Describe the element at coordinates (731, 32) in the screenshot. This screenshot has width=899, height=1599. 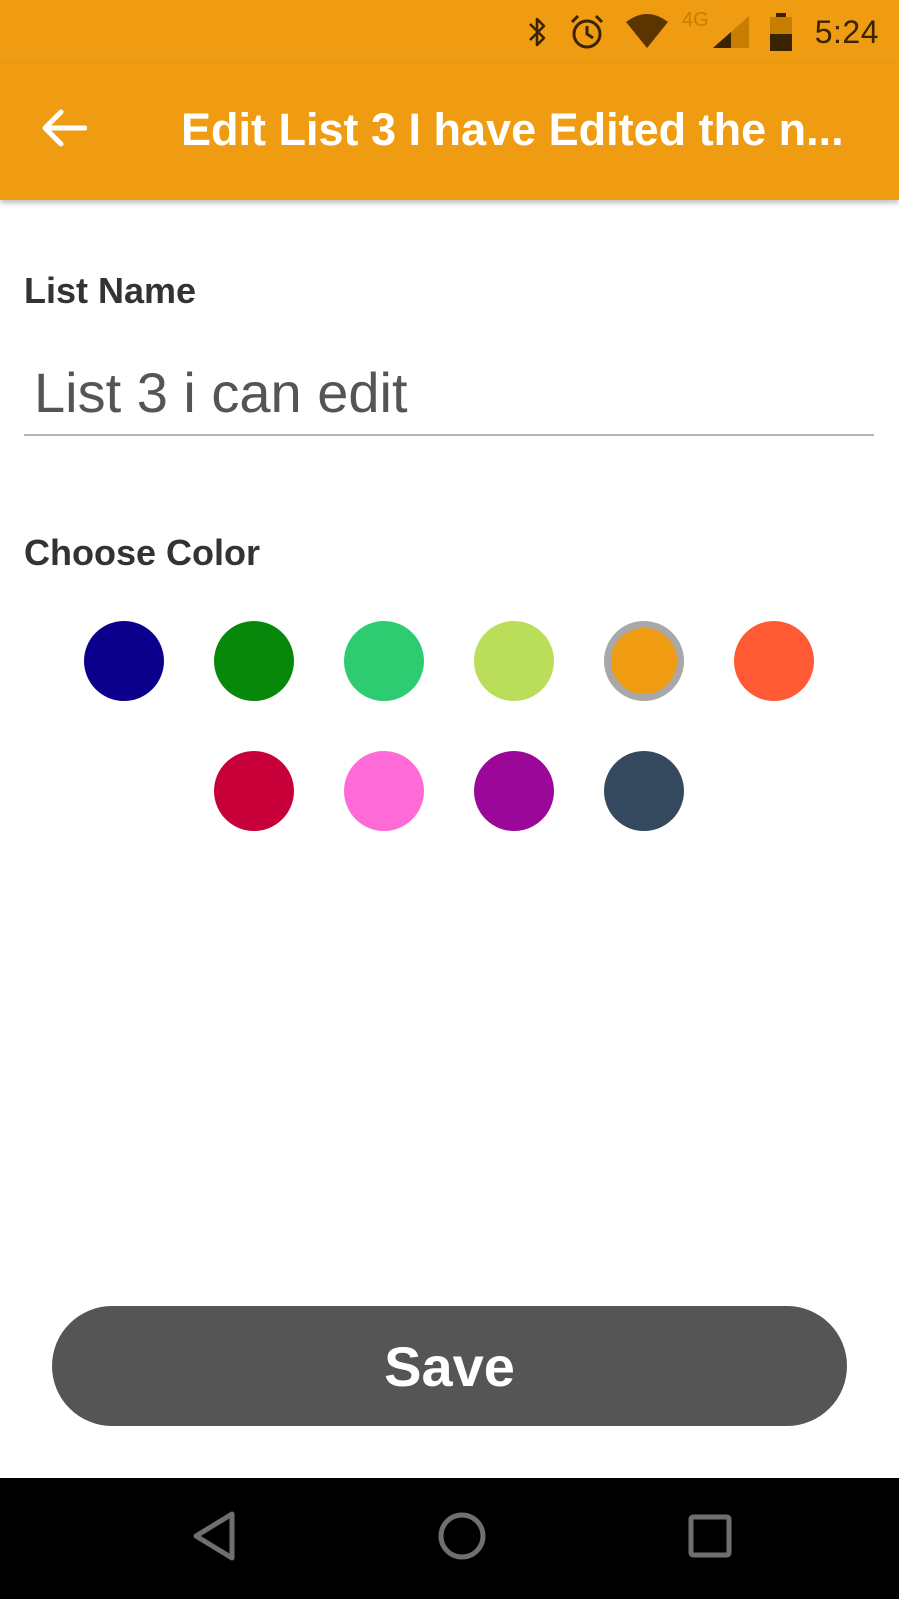
I see `signal-icon` at that location.